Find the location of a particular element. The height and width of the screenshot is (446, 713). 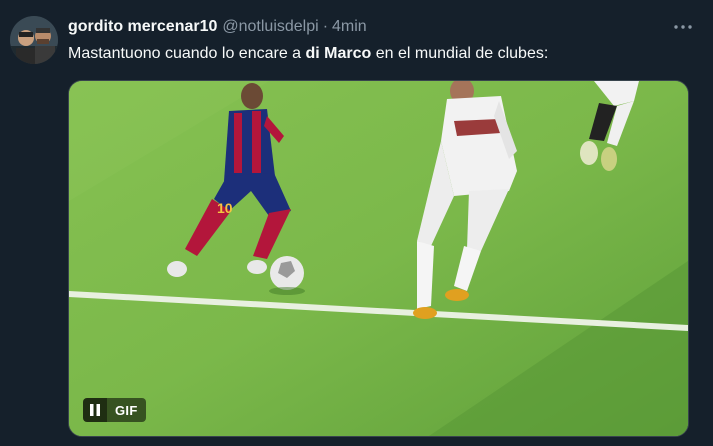

tweet-text-end: en el mundial de clubes: is located at coordinates (460, 53).